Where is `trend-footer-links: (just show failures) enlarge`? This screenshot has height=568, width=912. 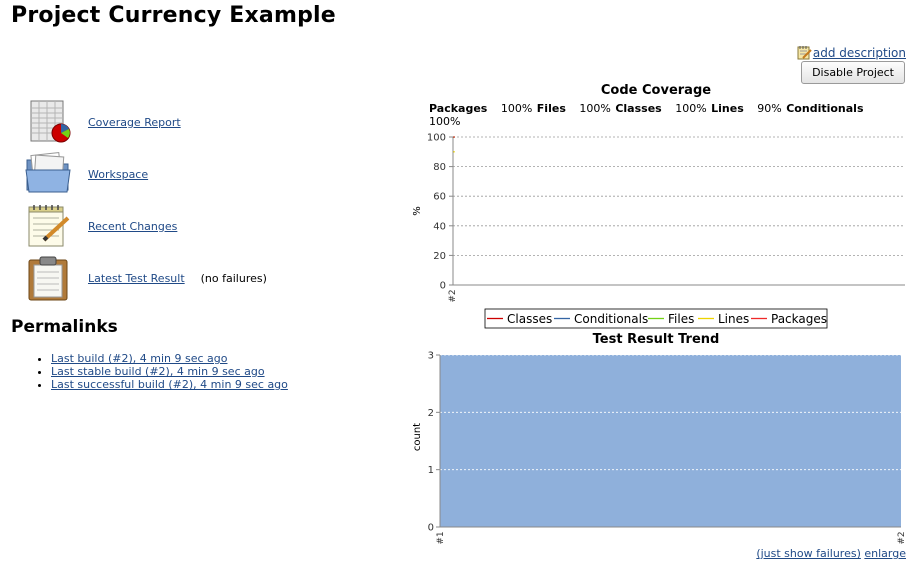
trend-footer-links: (just show failures) enlarge is located at coordinates (831, 553).